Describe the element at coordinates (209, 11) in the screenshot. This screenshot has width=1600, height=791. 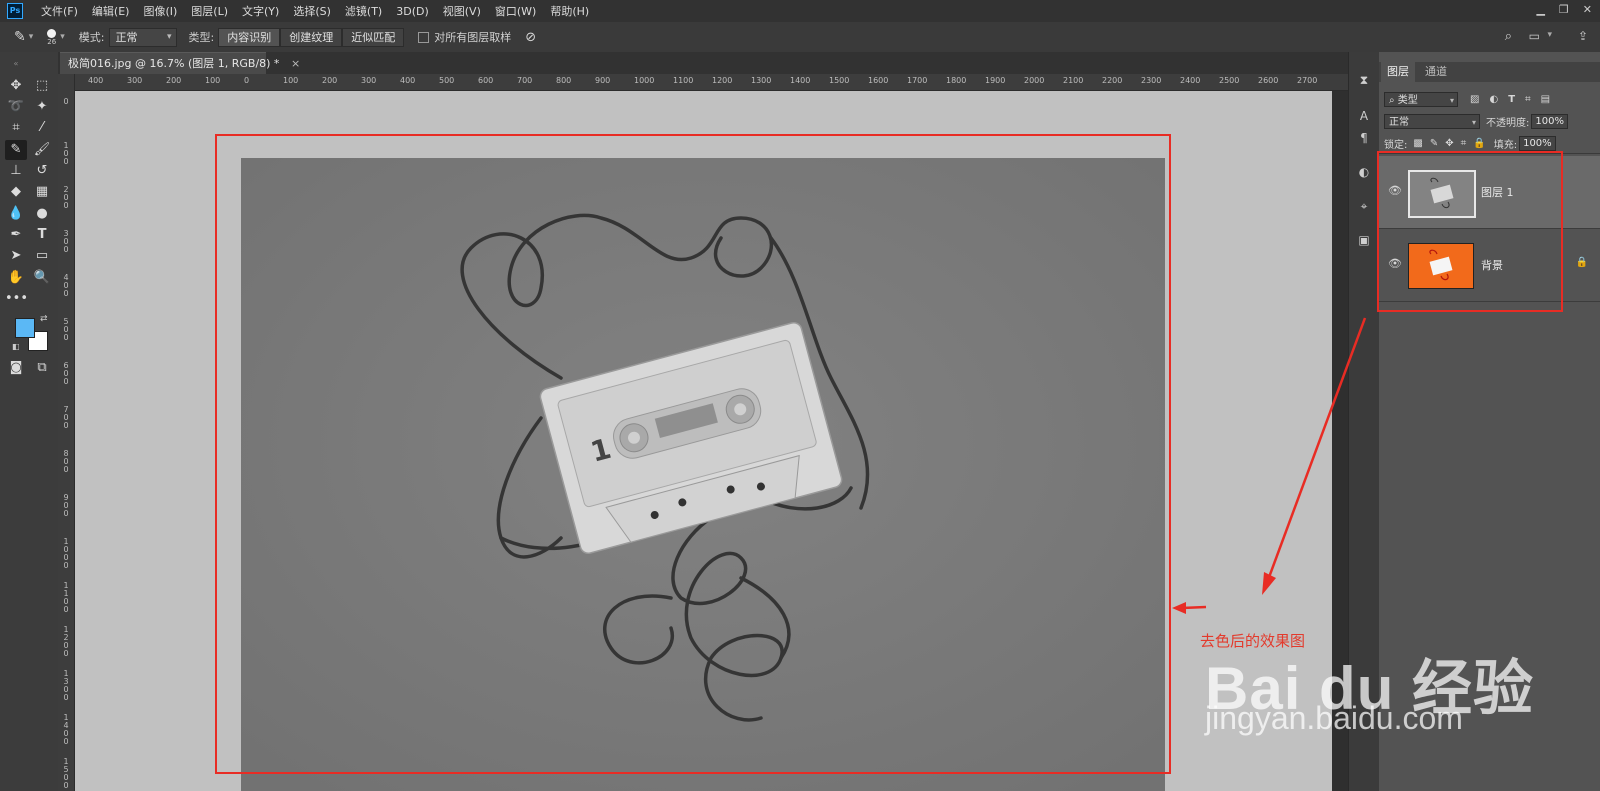
I see `menu-layer: 图层(L)` at that location.